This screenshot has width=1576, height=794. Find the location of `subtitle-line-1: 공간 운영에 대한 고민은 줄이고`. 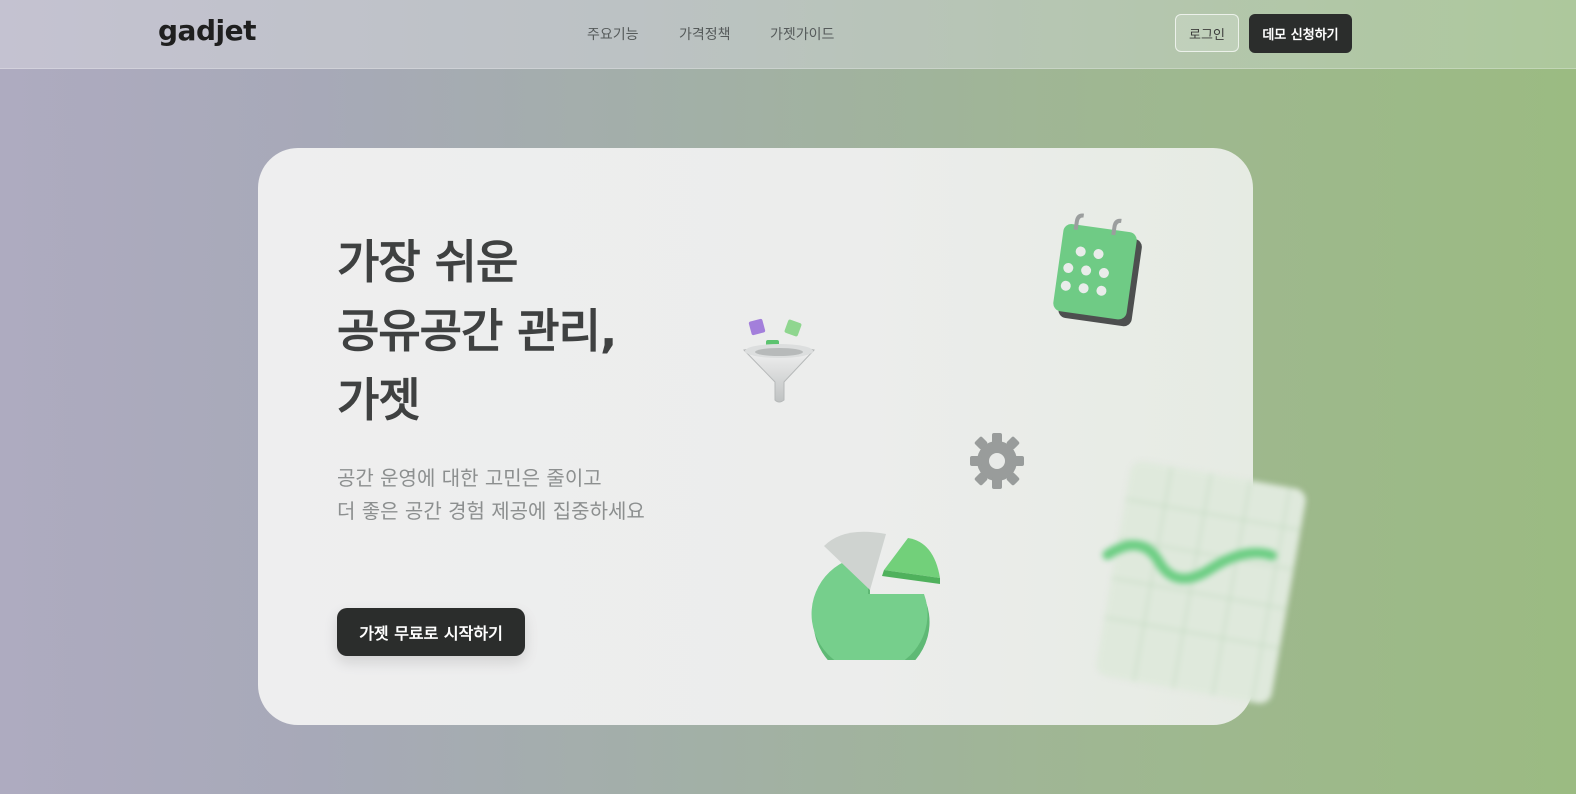

subtitle-line-1: 공간 운영에 대한 고민은 줄이고 is located at coordinates (469, 478).